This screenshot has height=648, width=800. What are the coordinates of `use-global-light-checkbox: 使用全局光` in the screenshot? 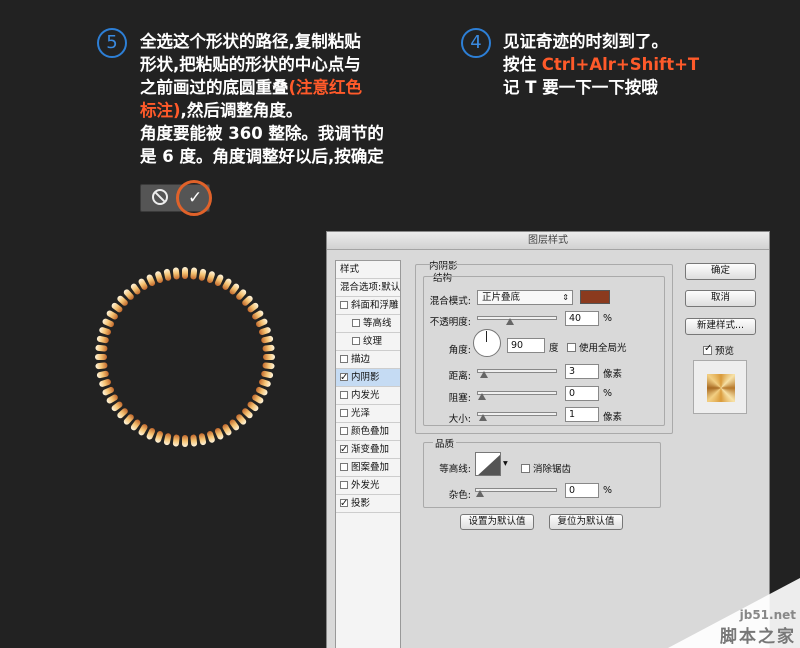 It's located at (597, 347).